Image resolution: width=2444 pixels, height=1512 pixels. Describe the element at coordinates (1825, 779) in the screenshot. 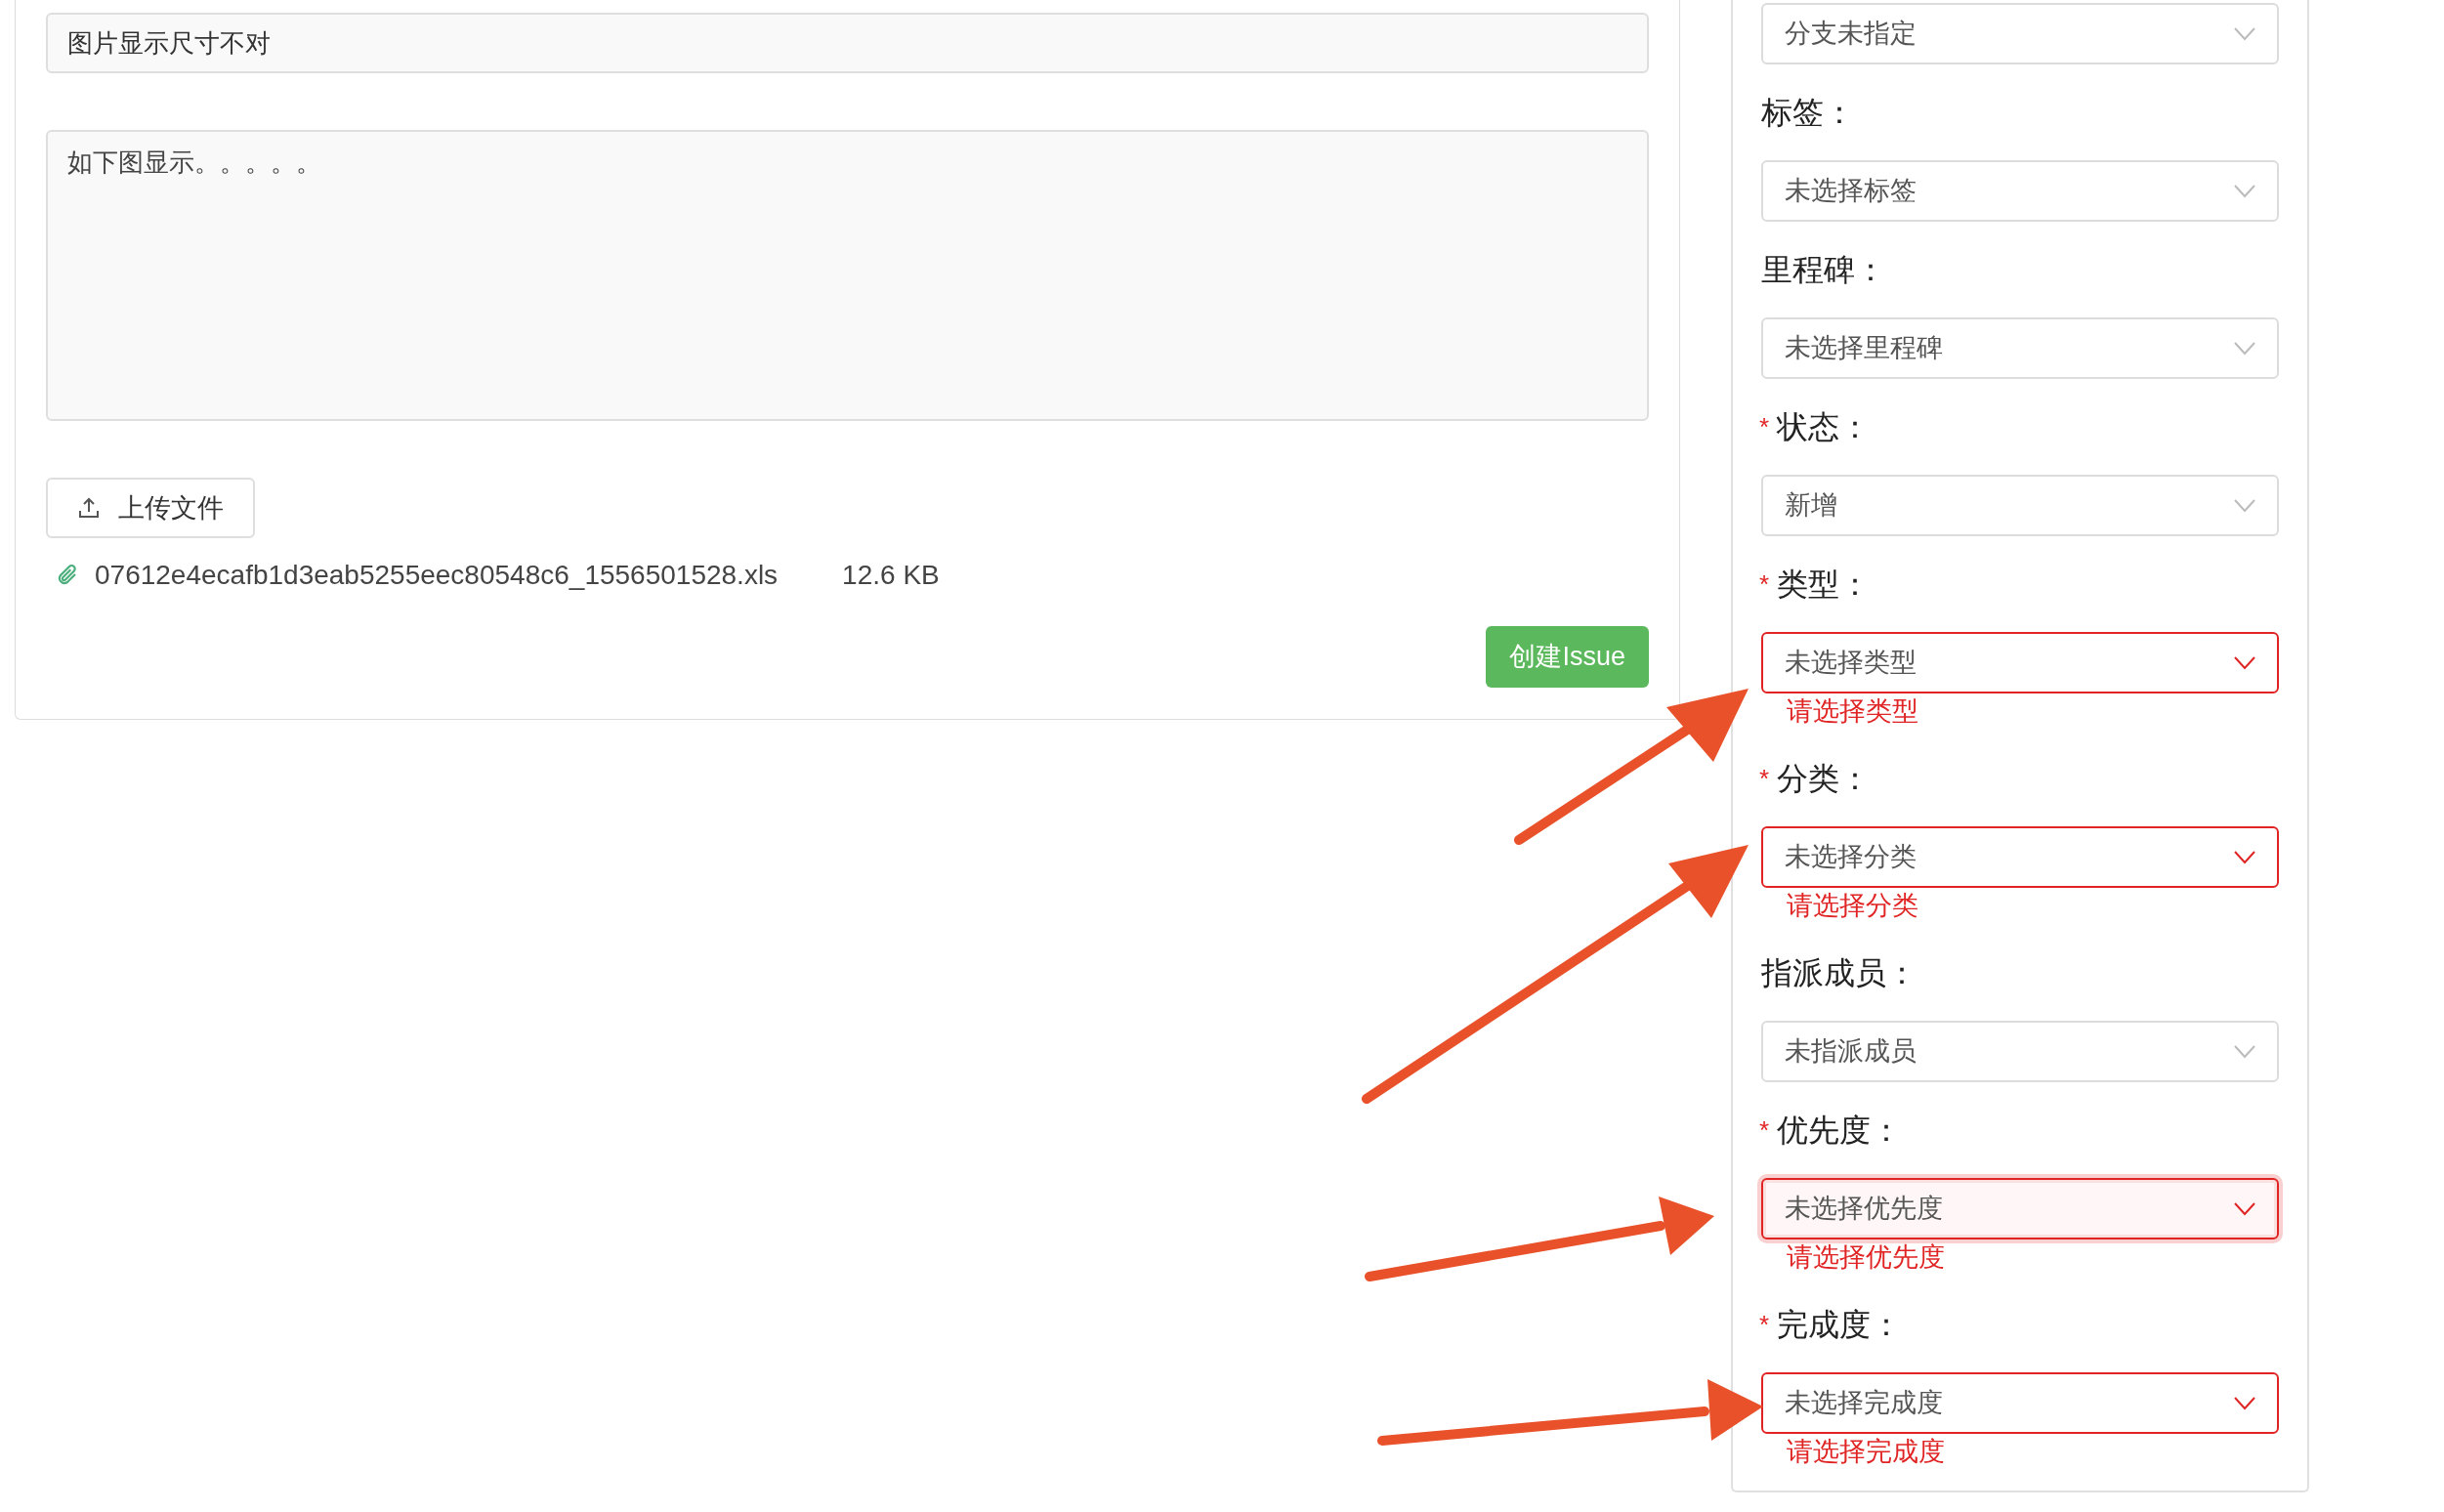

I see `field-label: 分类：` at that location.